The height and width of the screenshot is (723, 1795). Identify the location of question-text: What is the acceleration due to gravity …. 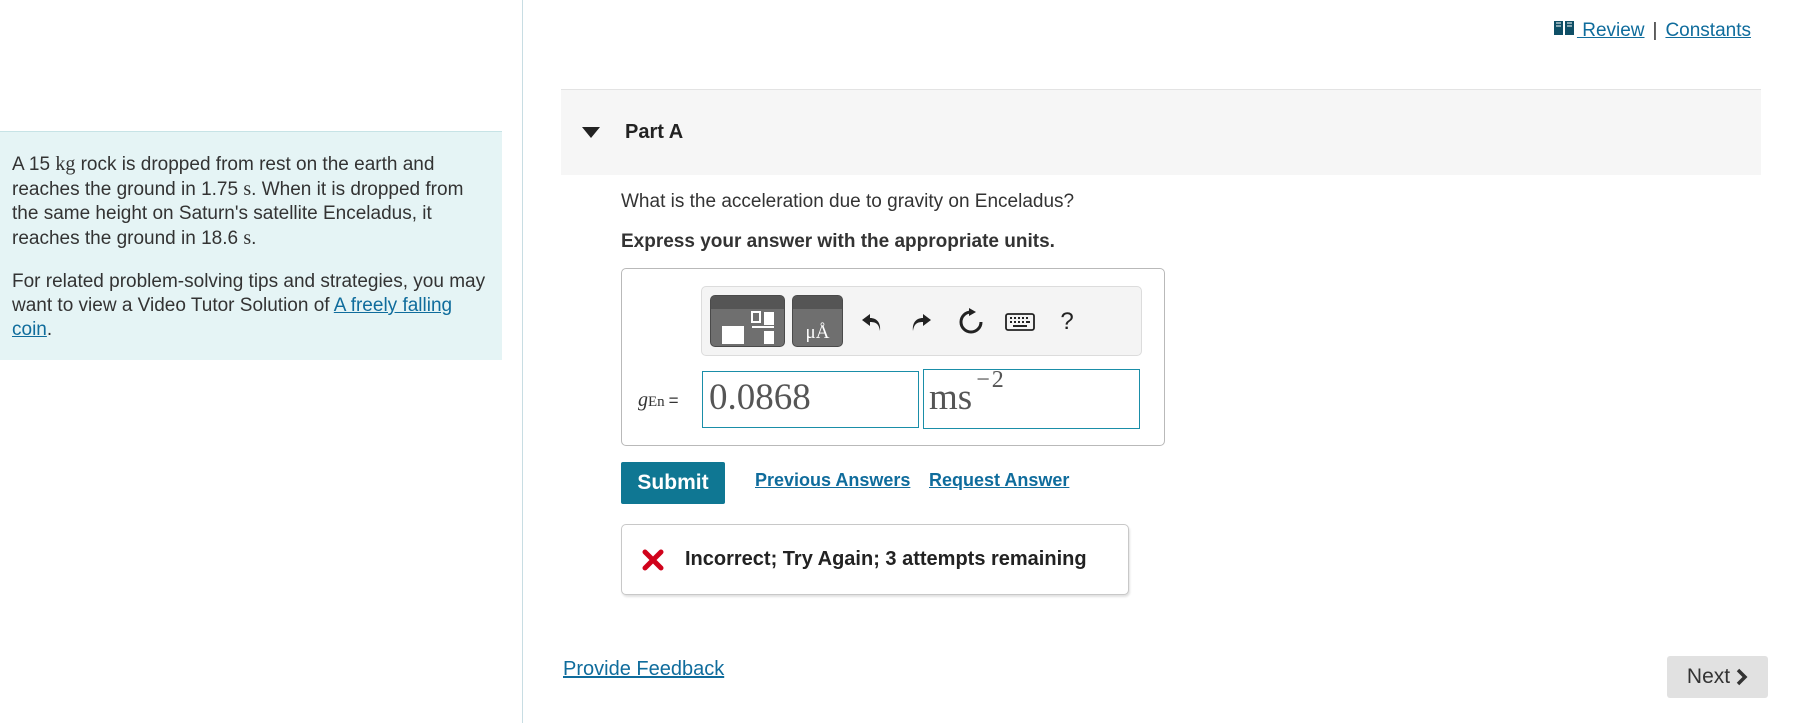
(848, 201).